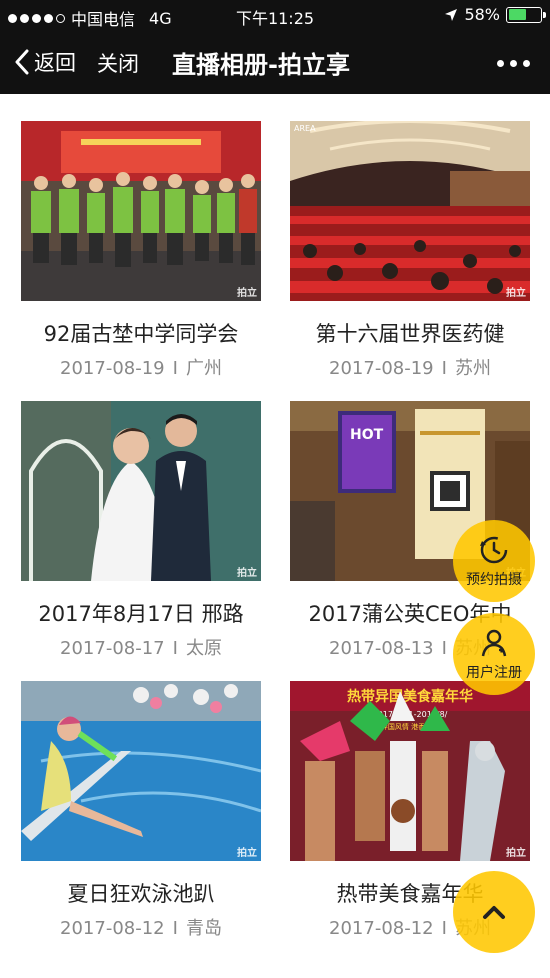 The width and height of the screenshot is (550, 978). Describe the element at coordinates (275, 15) in the screenshot. I see `status-bar: 中国电信 4G 下午11:25 58%` at that location.